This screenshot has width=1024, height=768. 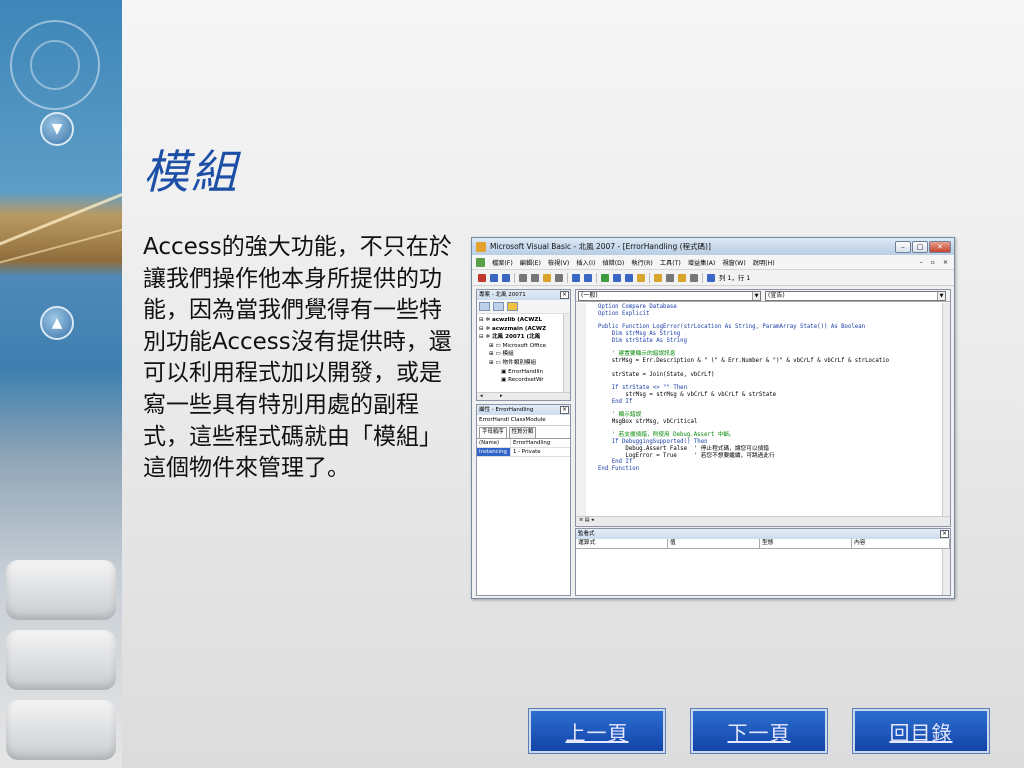 What do you see at coordinates (806, 543) in the screenshot?
I see `column-type: 型態` at bounding box center [806, 543].